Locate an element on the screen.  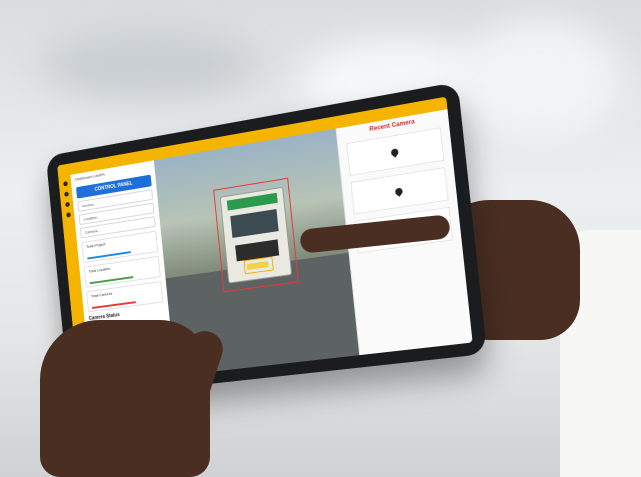
camera-icon is located at coordinates (67, 204).